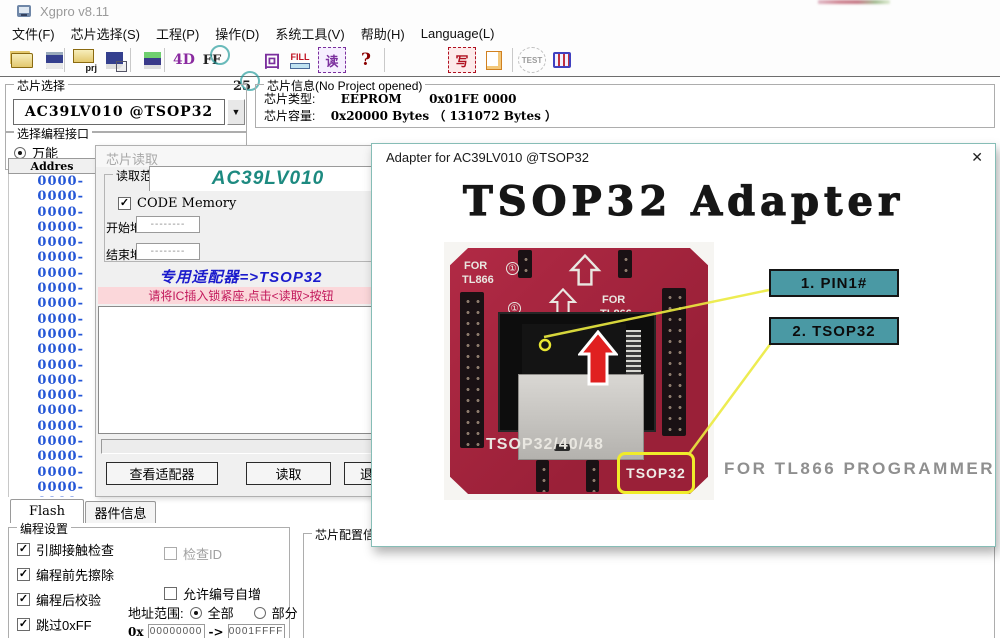  What do you see at coordinates (84, 60) in the screenshot?
I see `open-project-icon: prj` at bounding box center [84, 60].